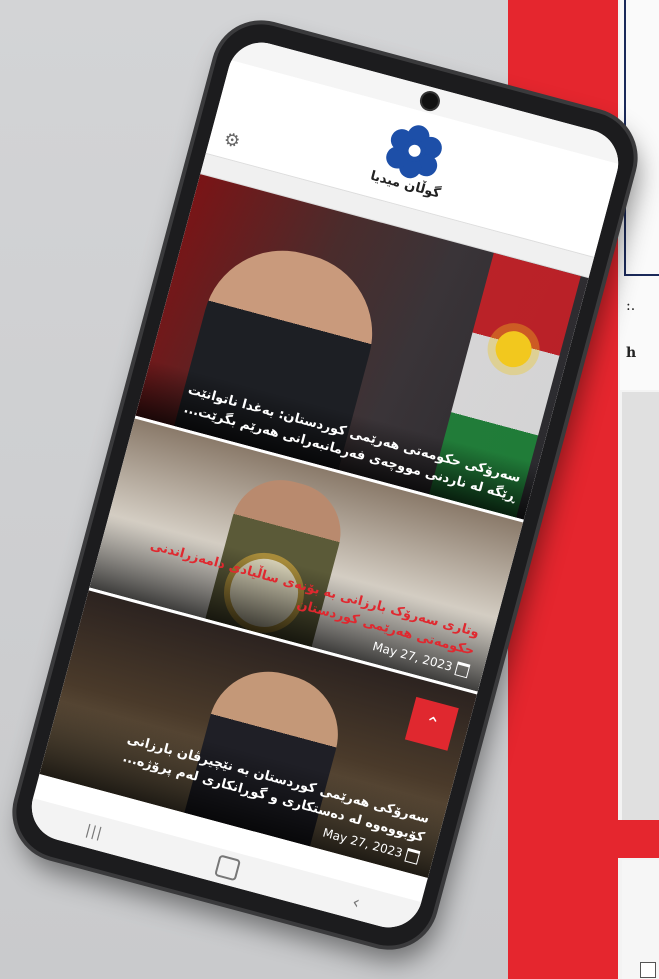  I want to click on document-text-2: h, so click(631, 353).